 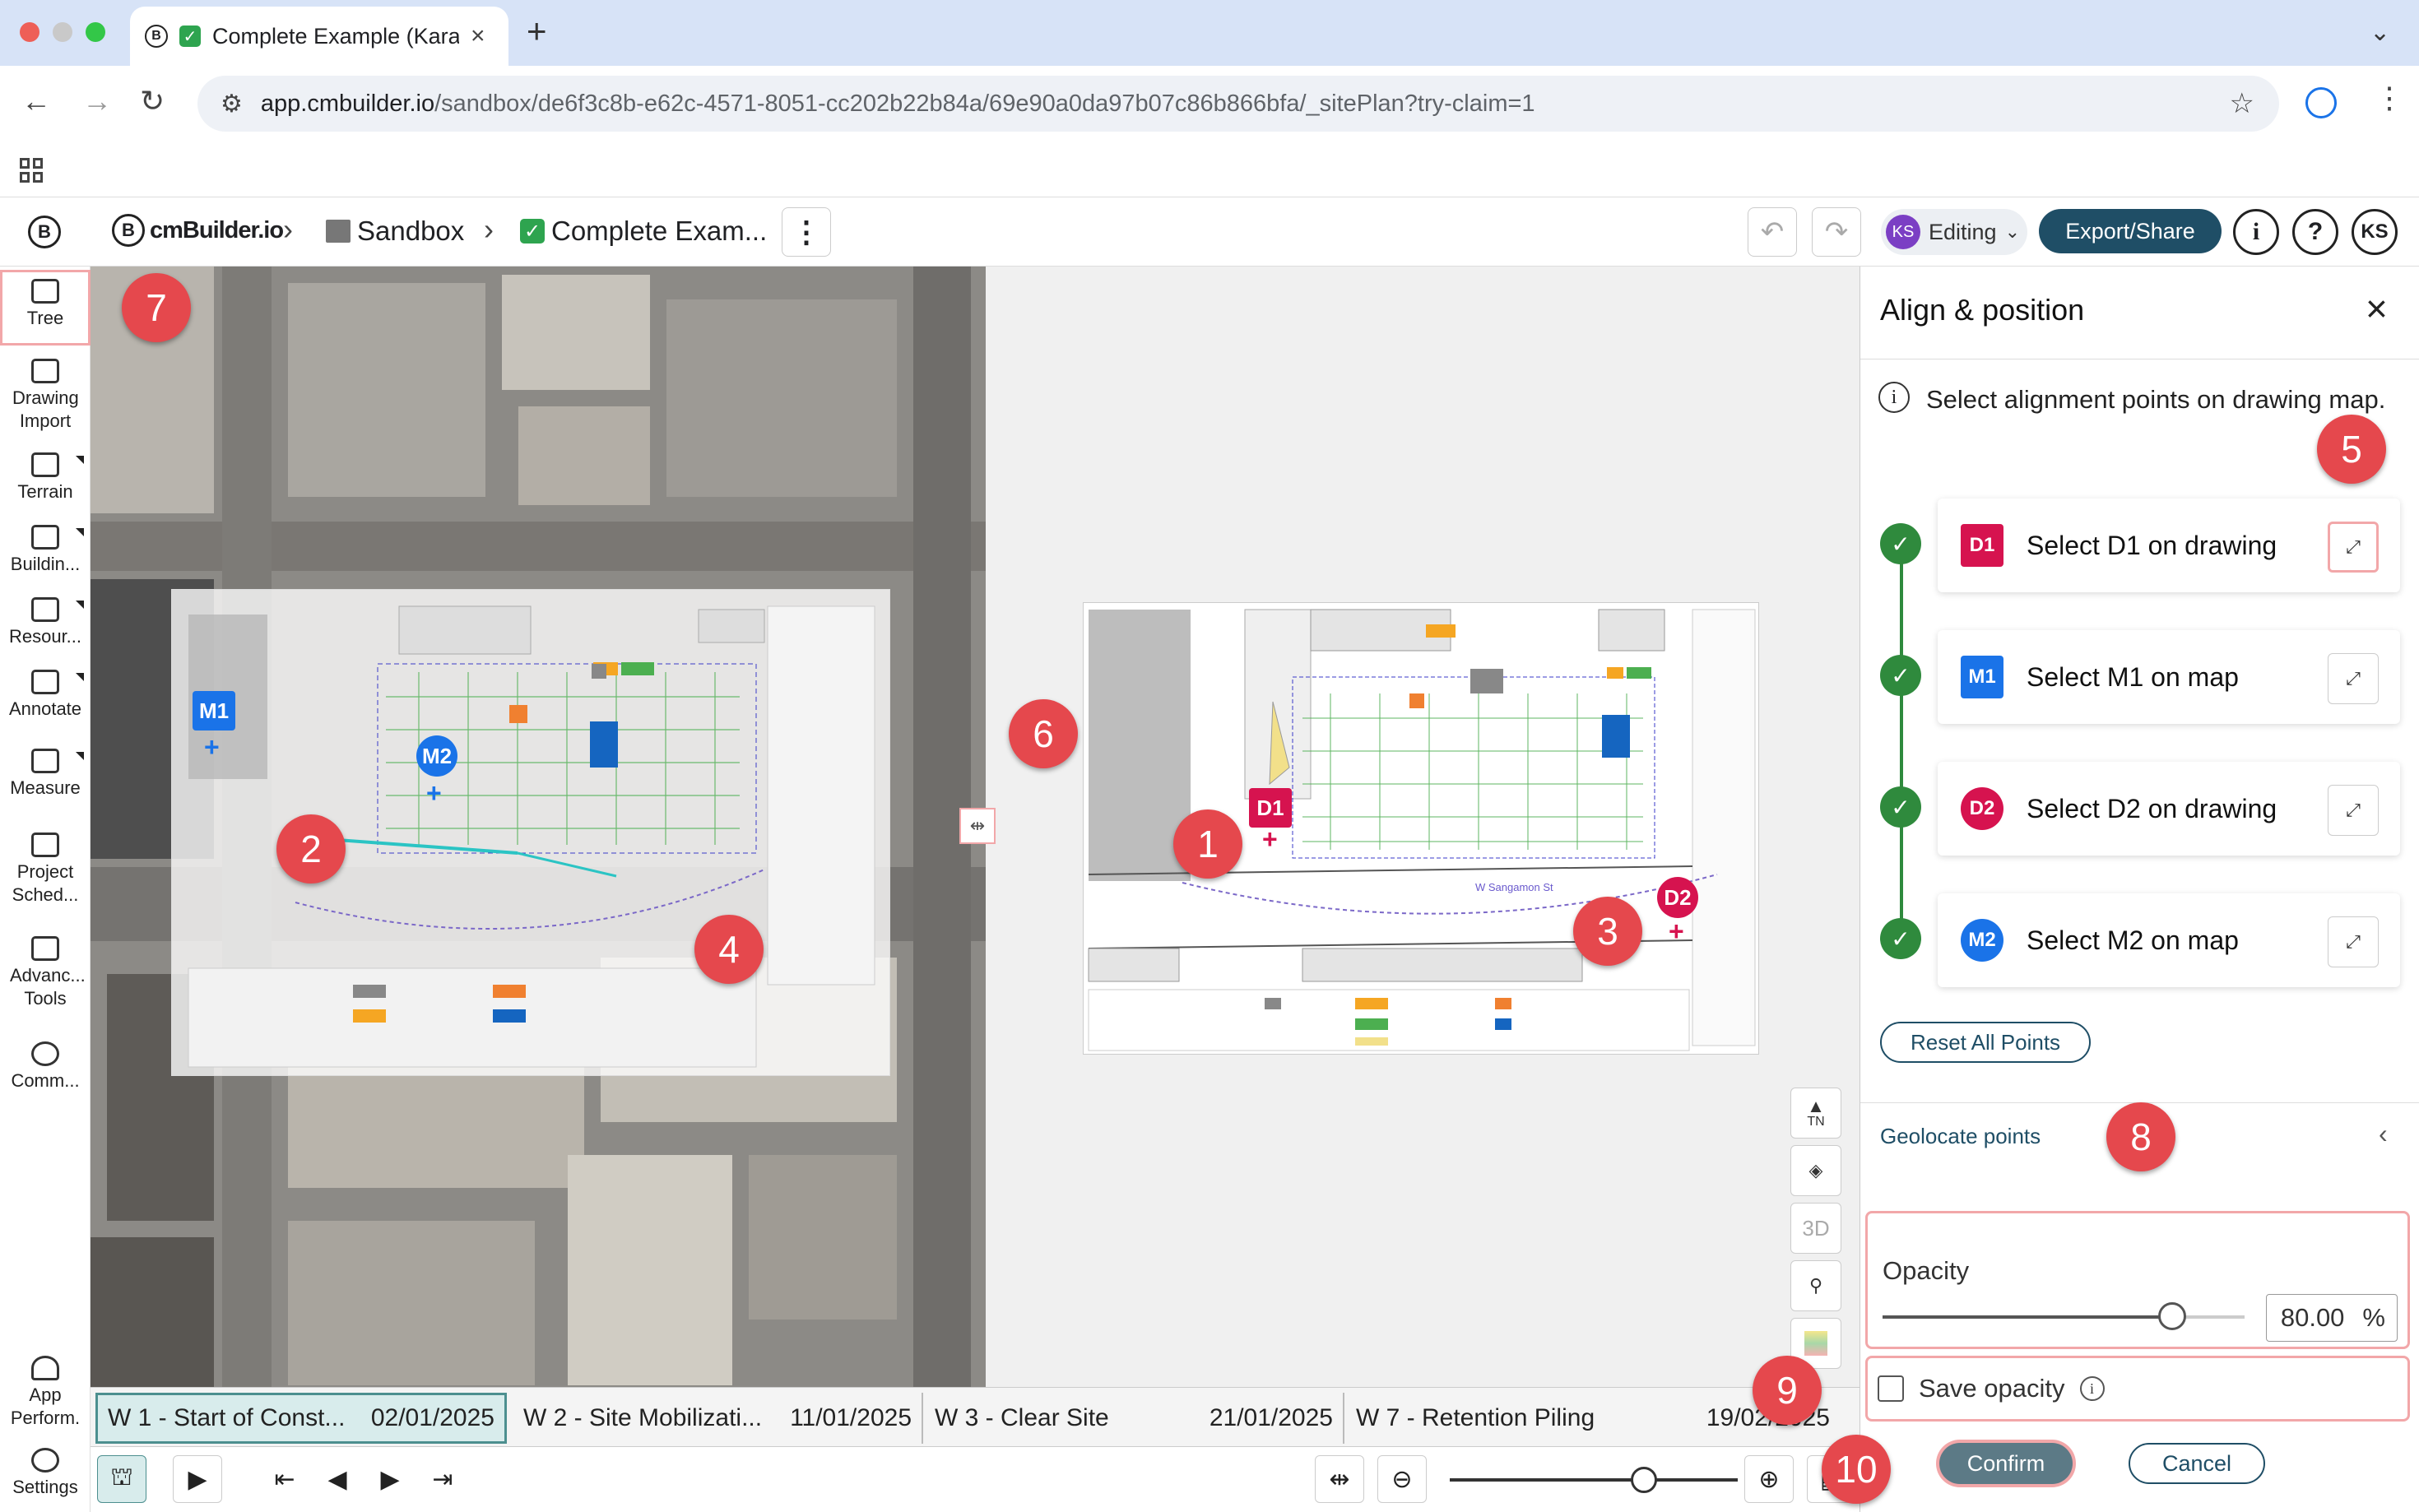 What do you see at coordinates (45, 1053) in the screenshot?
I see `comment-bubble-icon` at bounding box center [45, 1053].